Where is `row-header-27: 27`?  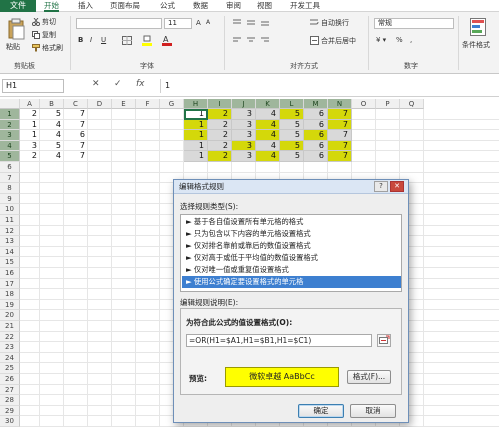 row-header-27: 27 is located at coordinates (10, 390).